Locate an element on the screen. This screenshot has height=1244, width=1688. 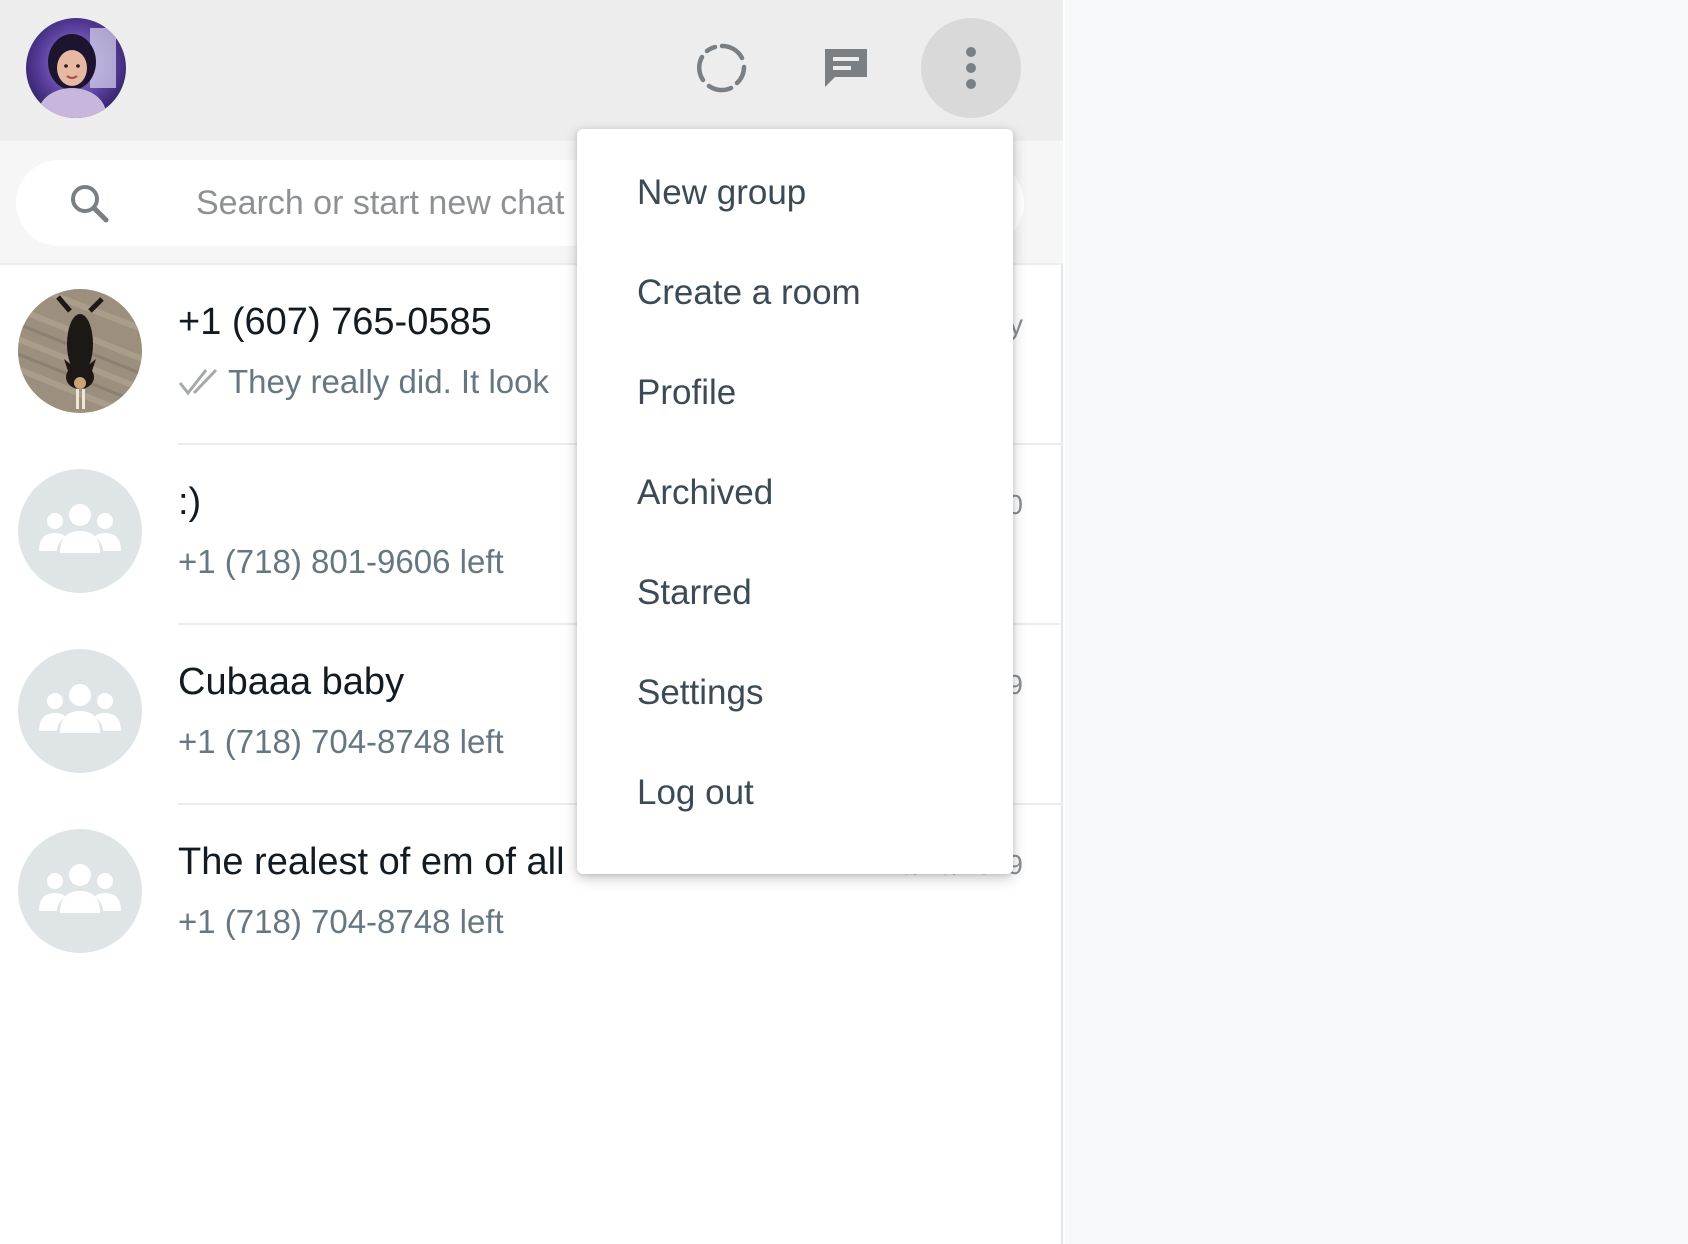
panel-header is located at coordinates (531, 70).